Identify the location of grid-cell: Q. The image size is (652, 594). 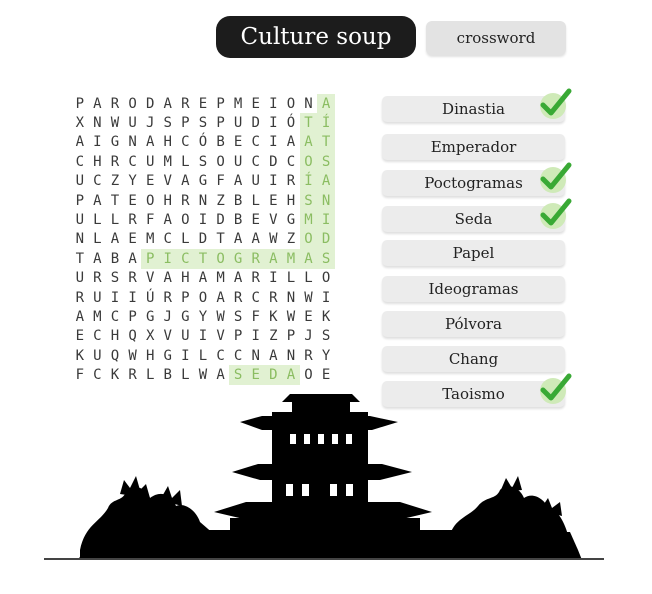
(115, 355).